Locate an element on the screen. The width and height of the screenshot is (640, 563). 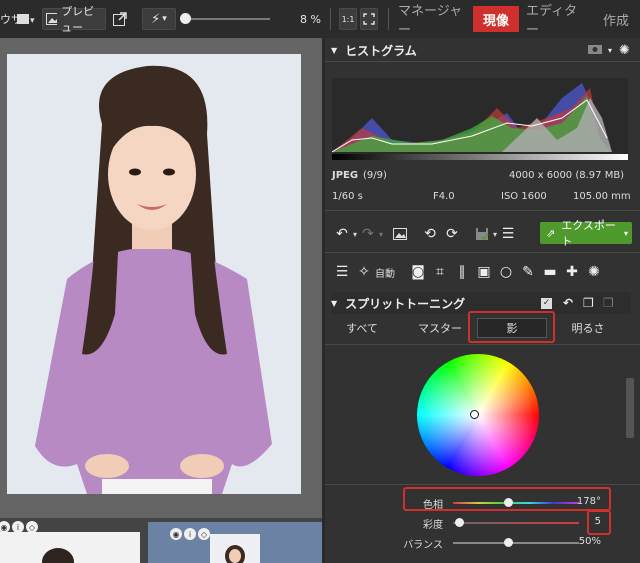
aperture: F4.0 is located at coordinates (444, 196).